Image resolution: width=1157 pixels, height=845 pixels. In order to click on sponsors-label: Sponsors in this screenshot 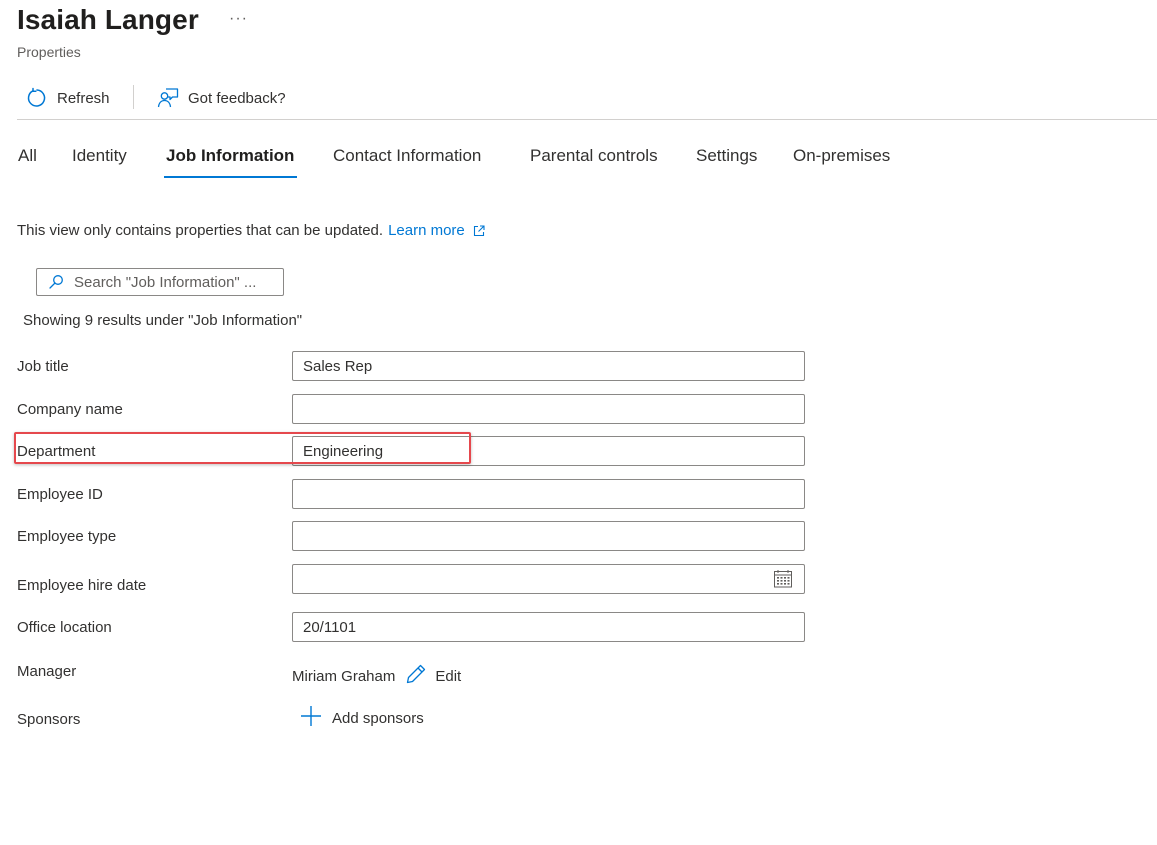, I will do `click(49, 719)`.